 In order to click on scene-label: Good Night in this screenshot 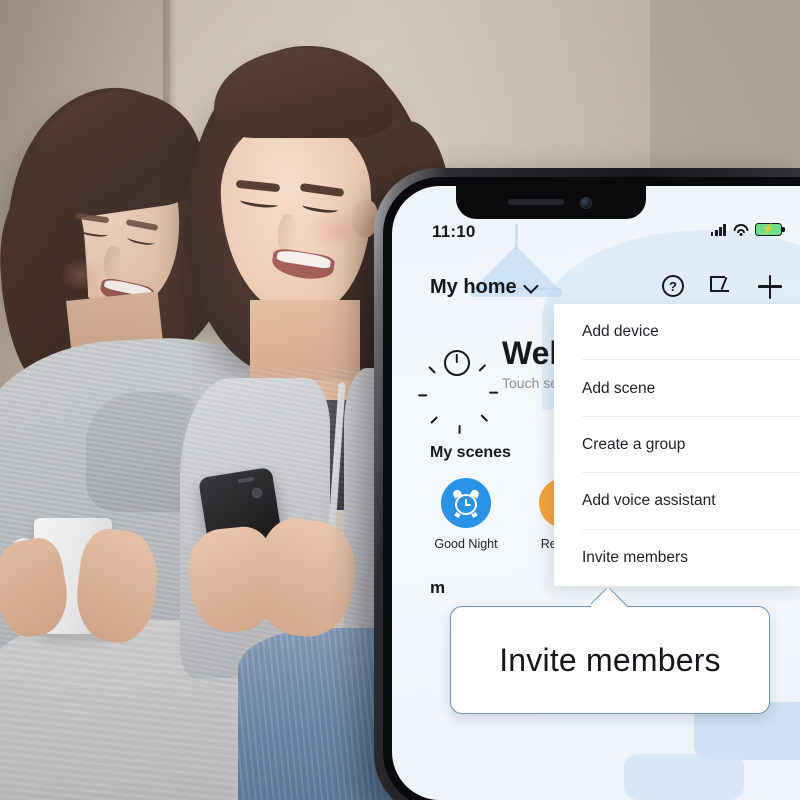, I will do `click(466, 544)`.